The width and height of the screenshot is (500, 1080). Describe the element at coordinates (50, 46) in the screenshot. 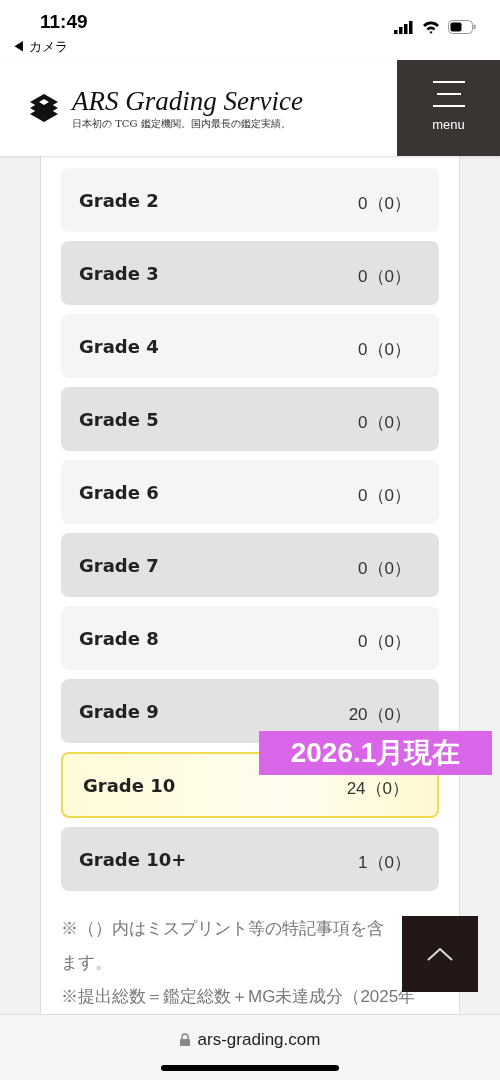

I see `back-link: ◀ カメラ` at that location.